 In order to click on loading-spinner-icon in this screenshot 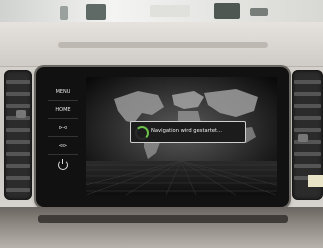, I will do `click(142, 133)`.